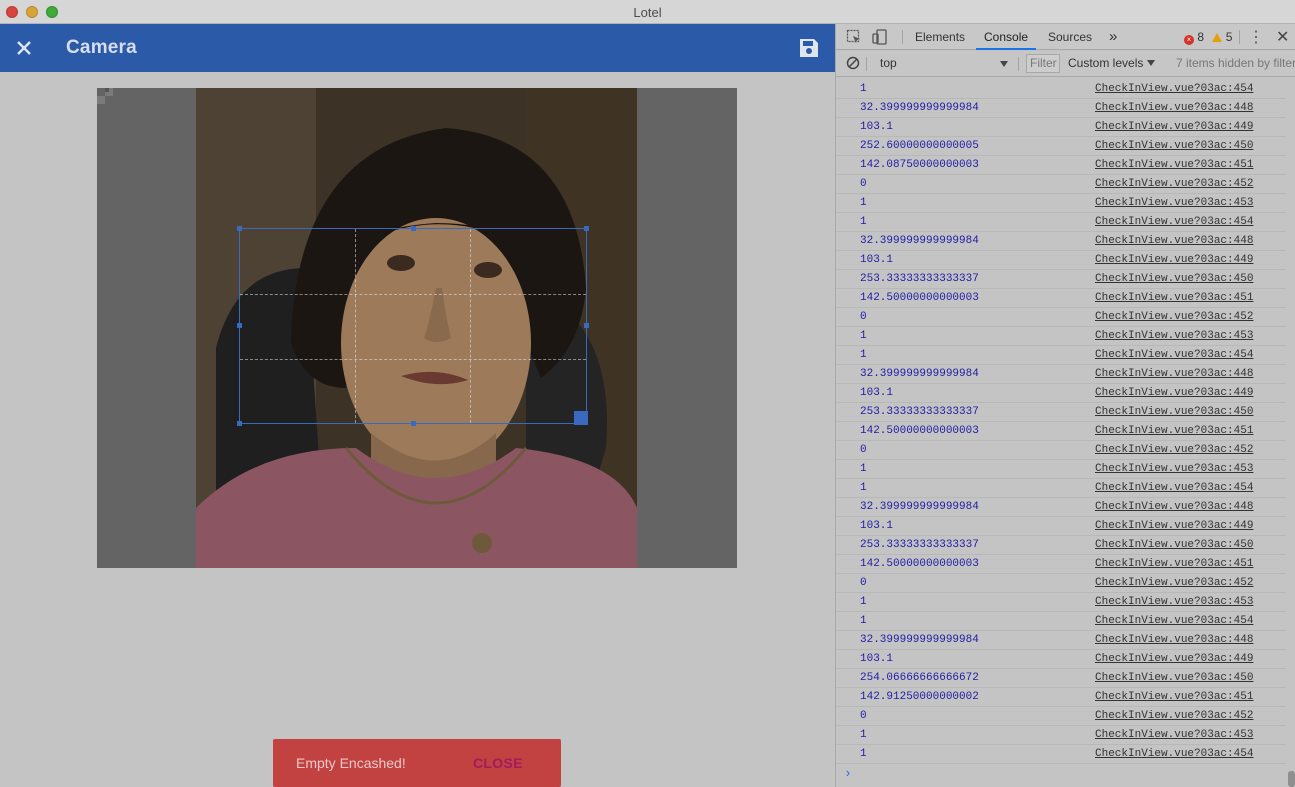 The height and width of the screenshot is (787, 1295). I want to click on tab-console: Console, so click(1006, 37).